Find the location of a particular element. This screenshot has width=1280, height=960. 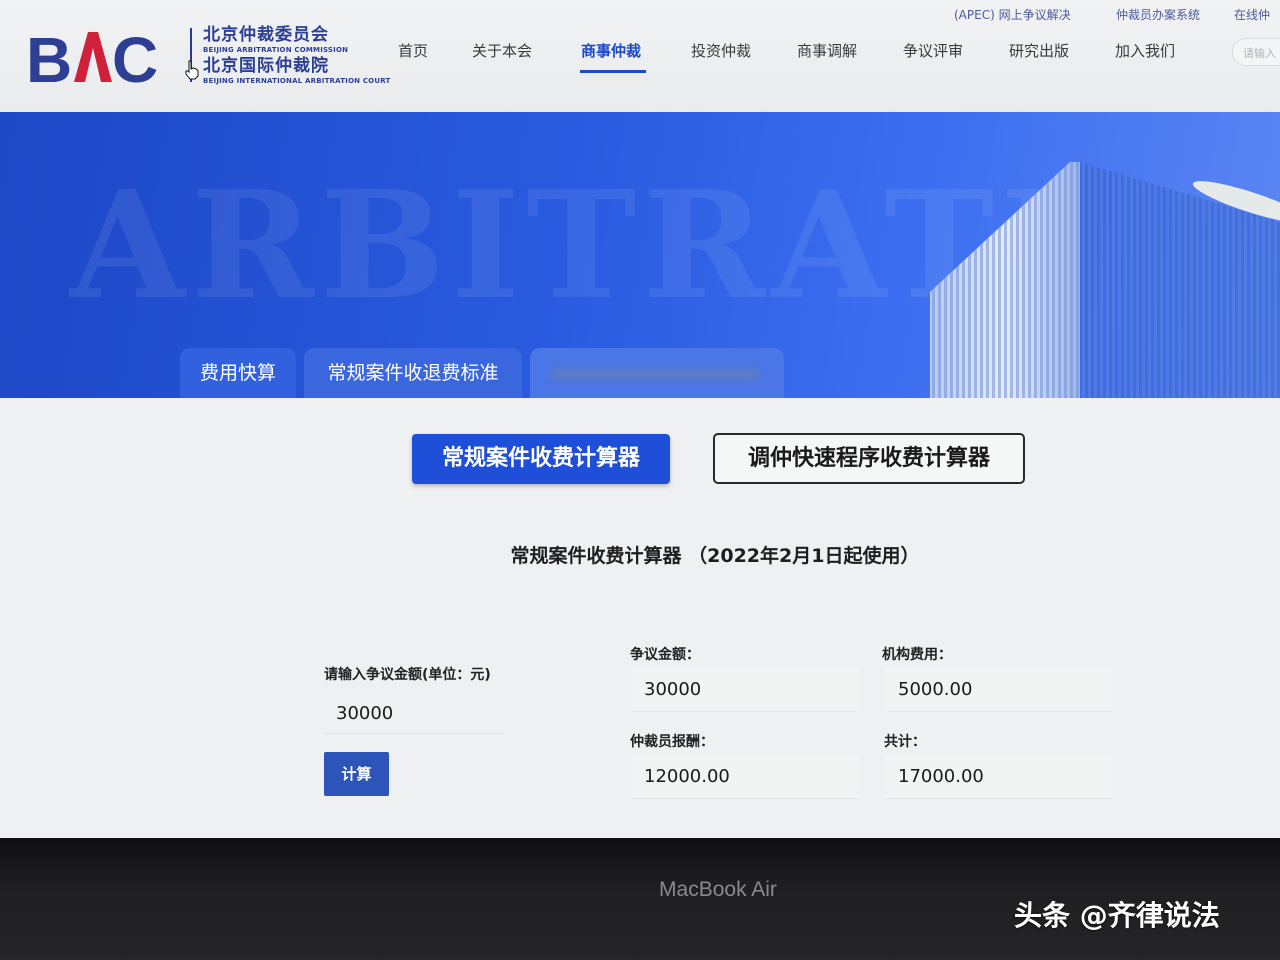

arbitrator-fee-label: 仲裁员报酬： is located at coordinates (672, 742).